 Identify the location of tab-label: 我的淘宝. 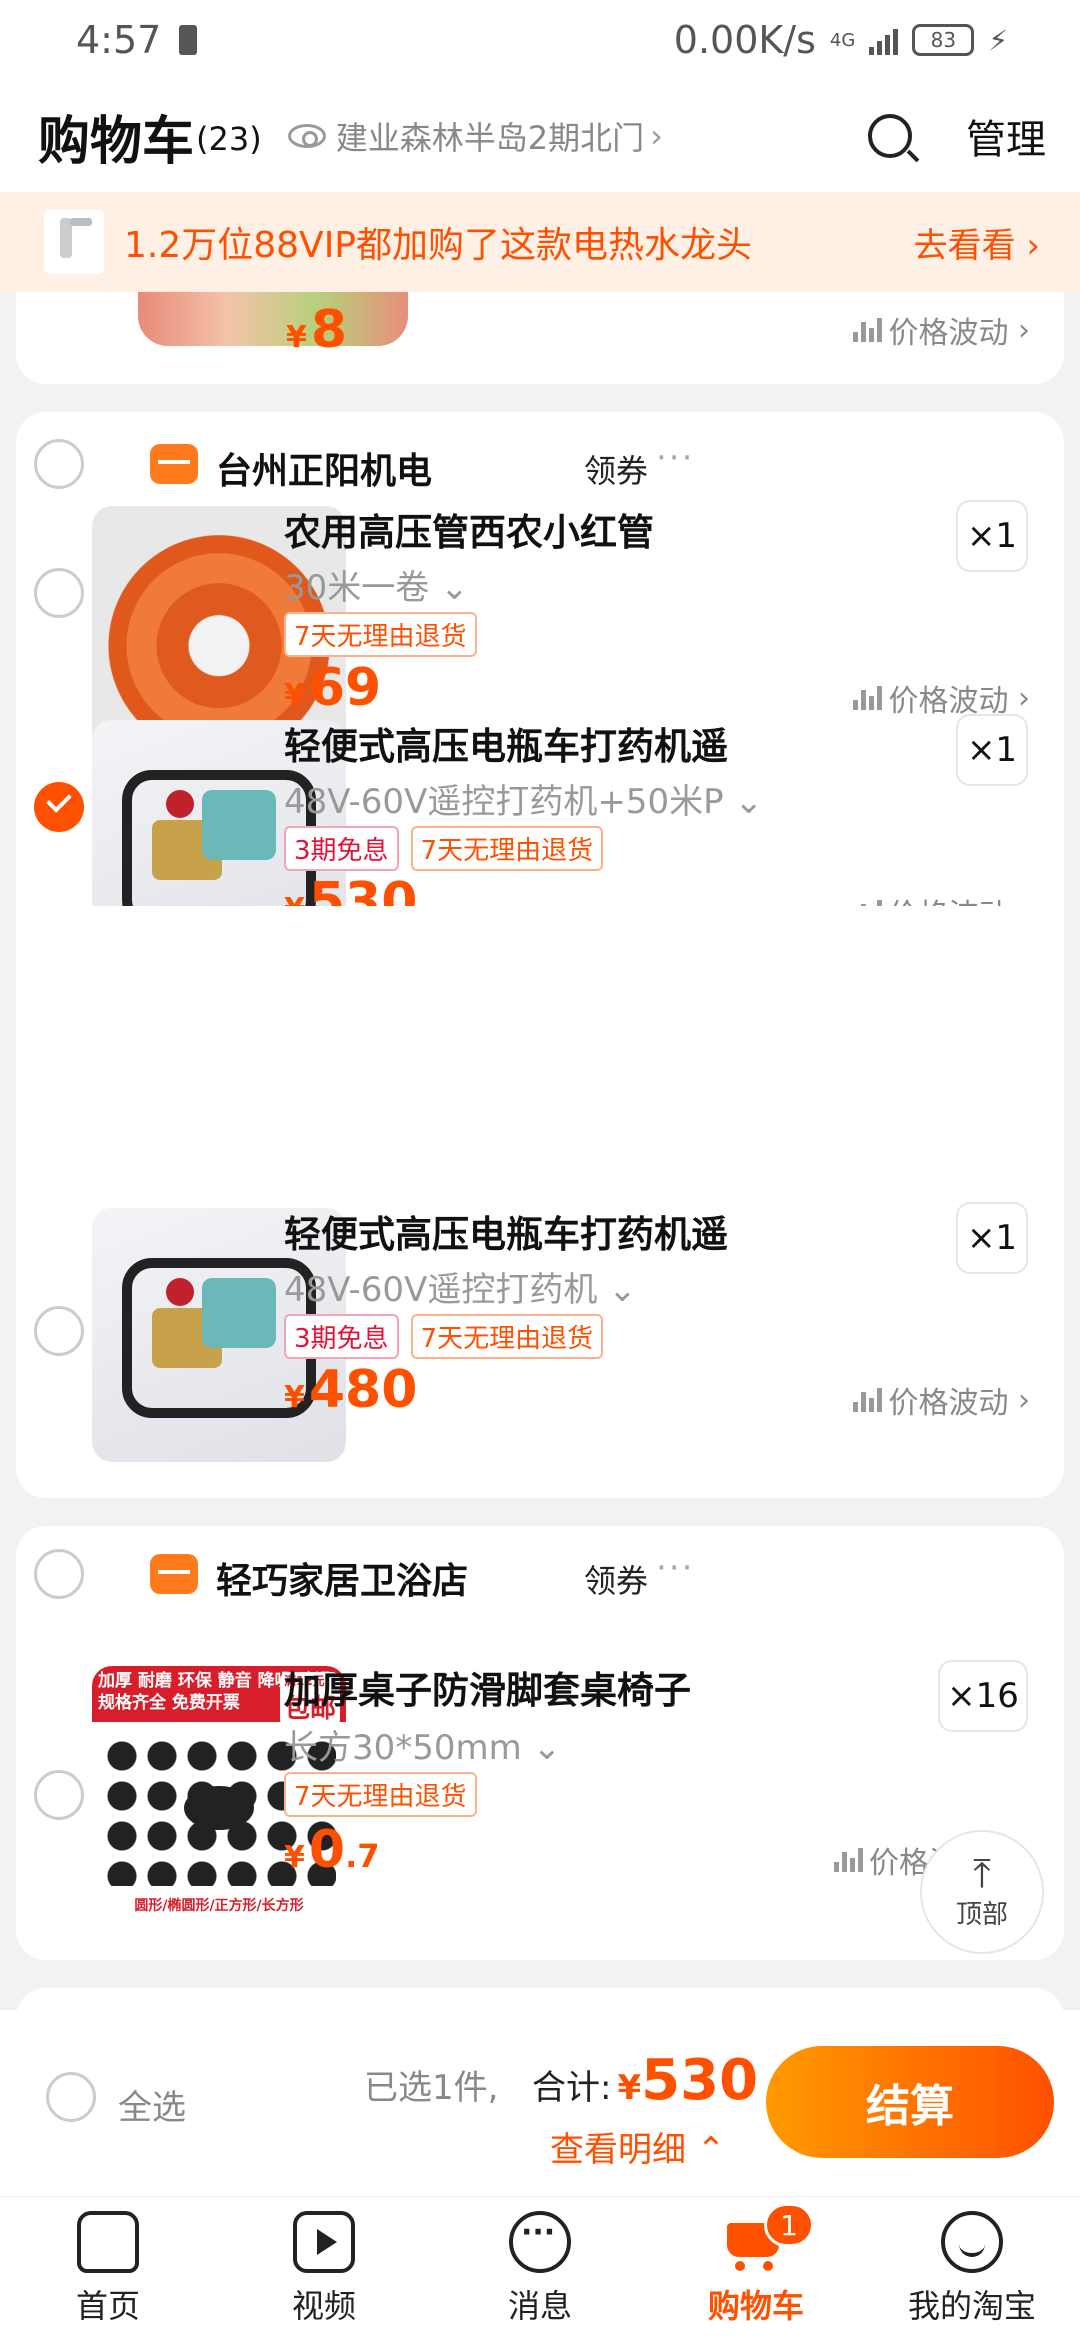
(971, 2305).